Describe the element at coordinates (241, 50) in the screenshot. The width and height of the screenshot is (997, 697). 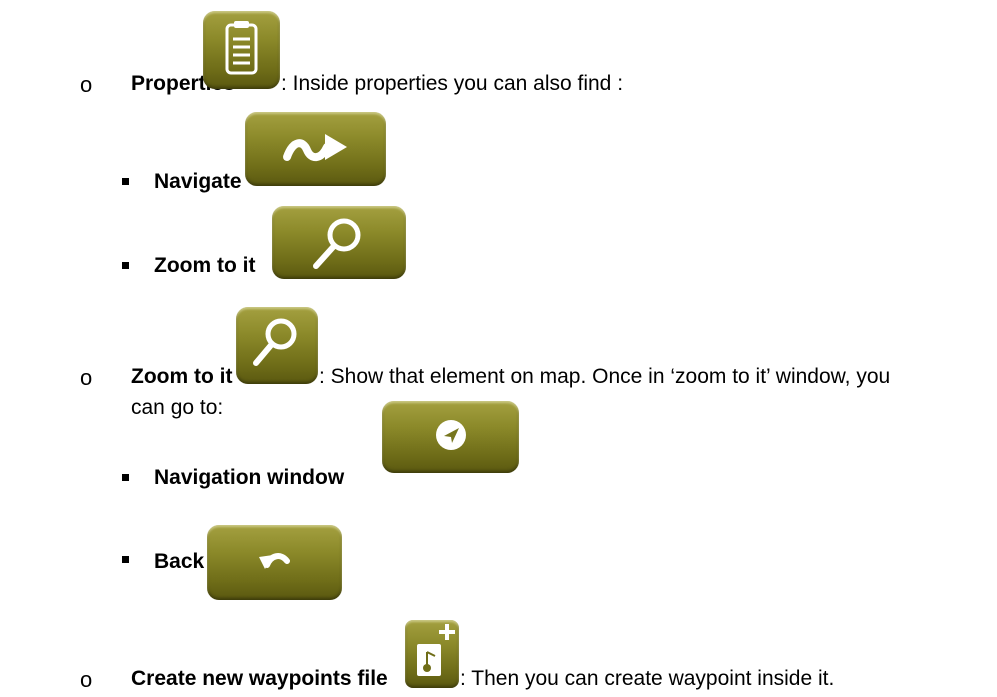
I see `clipboard-icon` at that location.